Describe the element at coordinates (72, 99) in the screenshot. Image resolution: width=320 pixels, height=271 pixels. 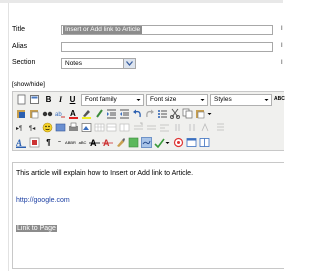
I see `underline-icon: U` at that location.